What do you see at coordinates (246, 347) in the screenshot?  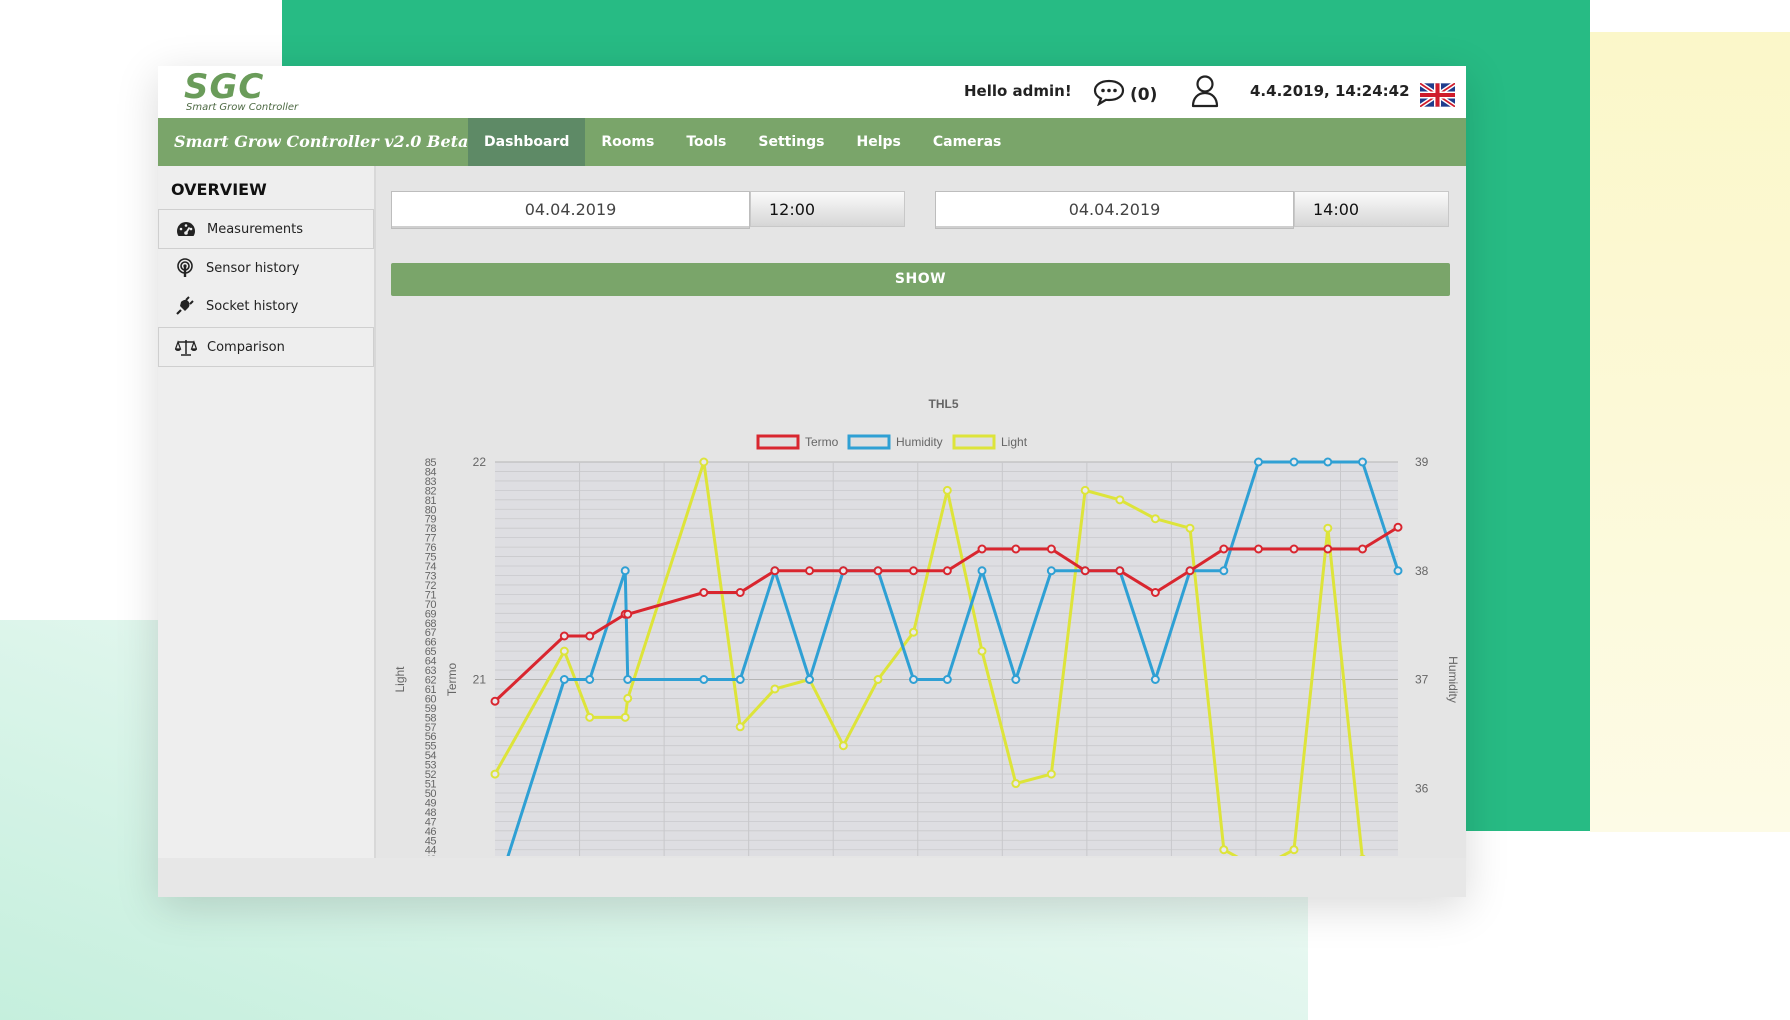 I see `sidebar-item-label: Comparison` at bounding box center [246, 347].